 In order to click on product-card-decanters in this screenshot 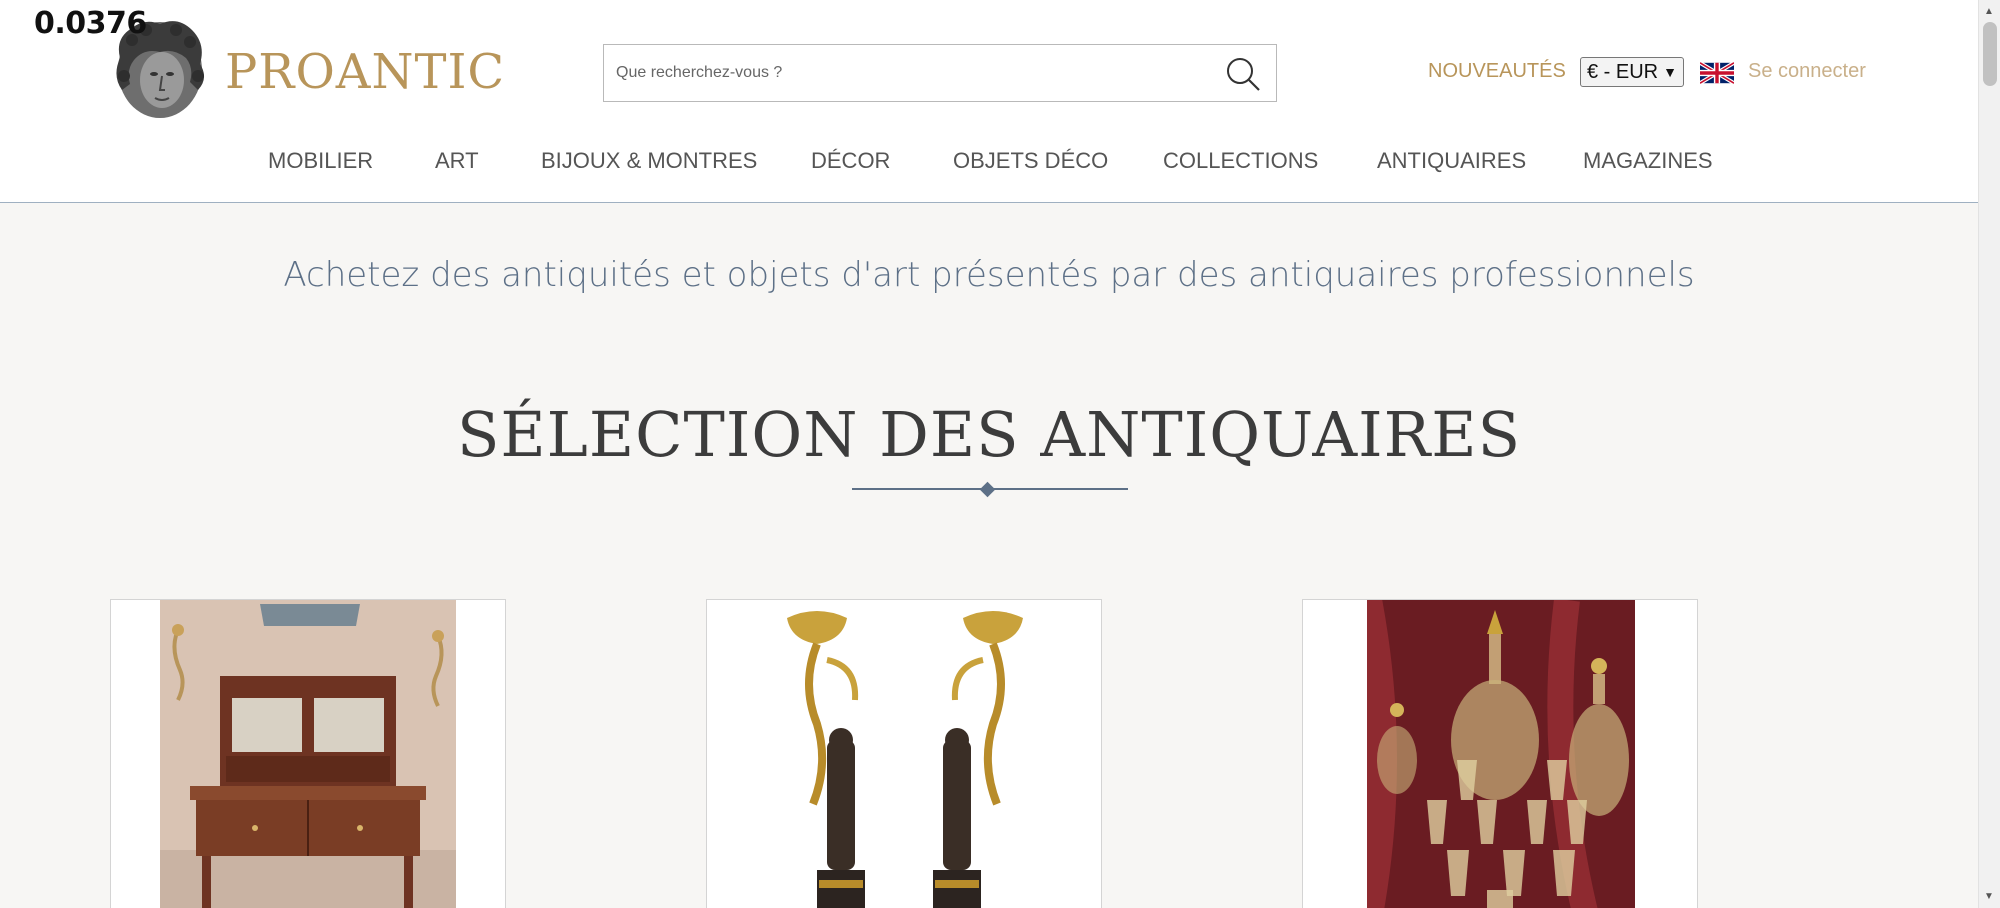, I will do `click(1500, 753)`.